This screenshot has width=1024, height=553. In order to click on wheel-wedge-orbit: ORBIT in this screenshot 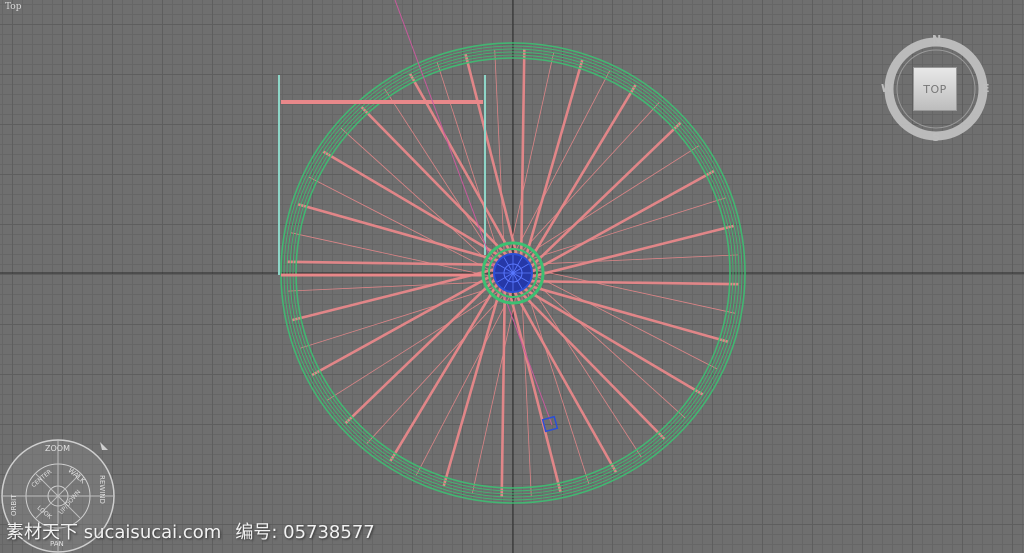, I will do `click(14, 505)`.